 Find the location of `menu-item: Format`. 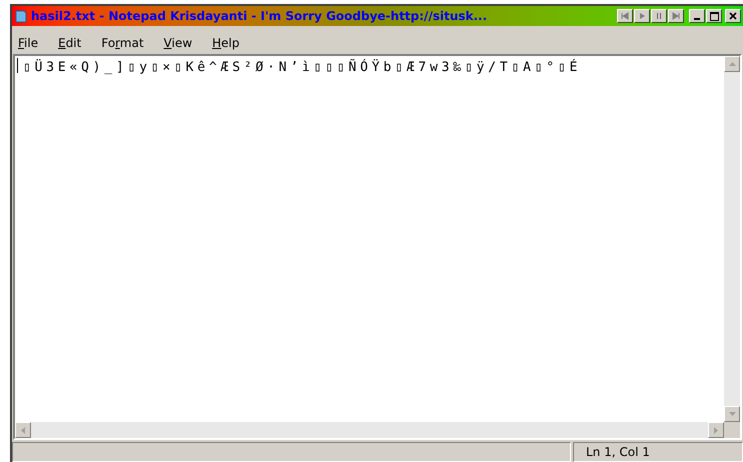

menu-item: Format is located at coordinates (122, 43).